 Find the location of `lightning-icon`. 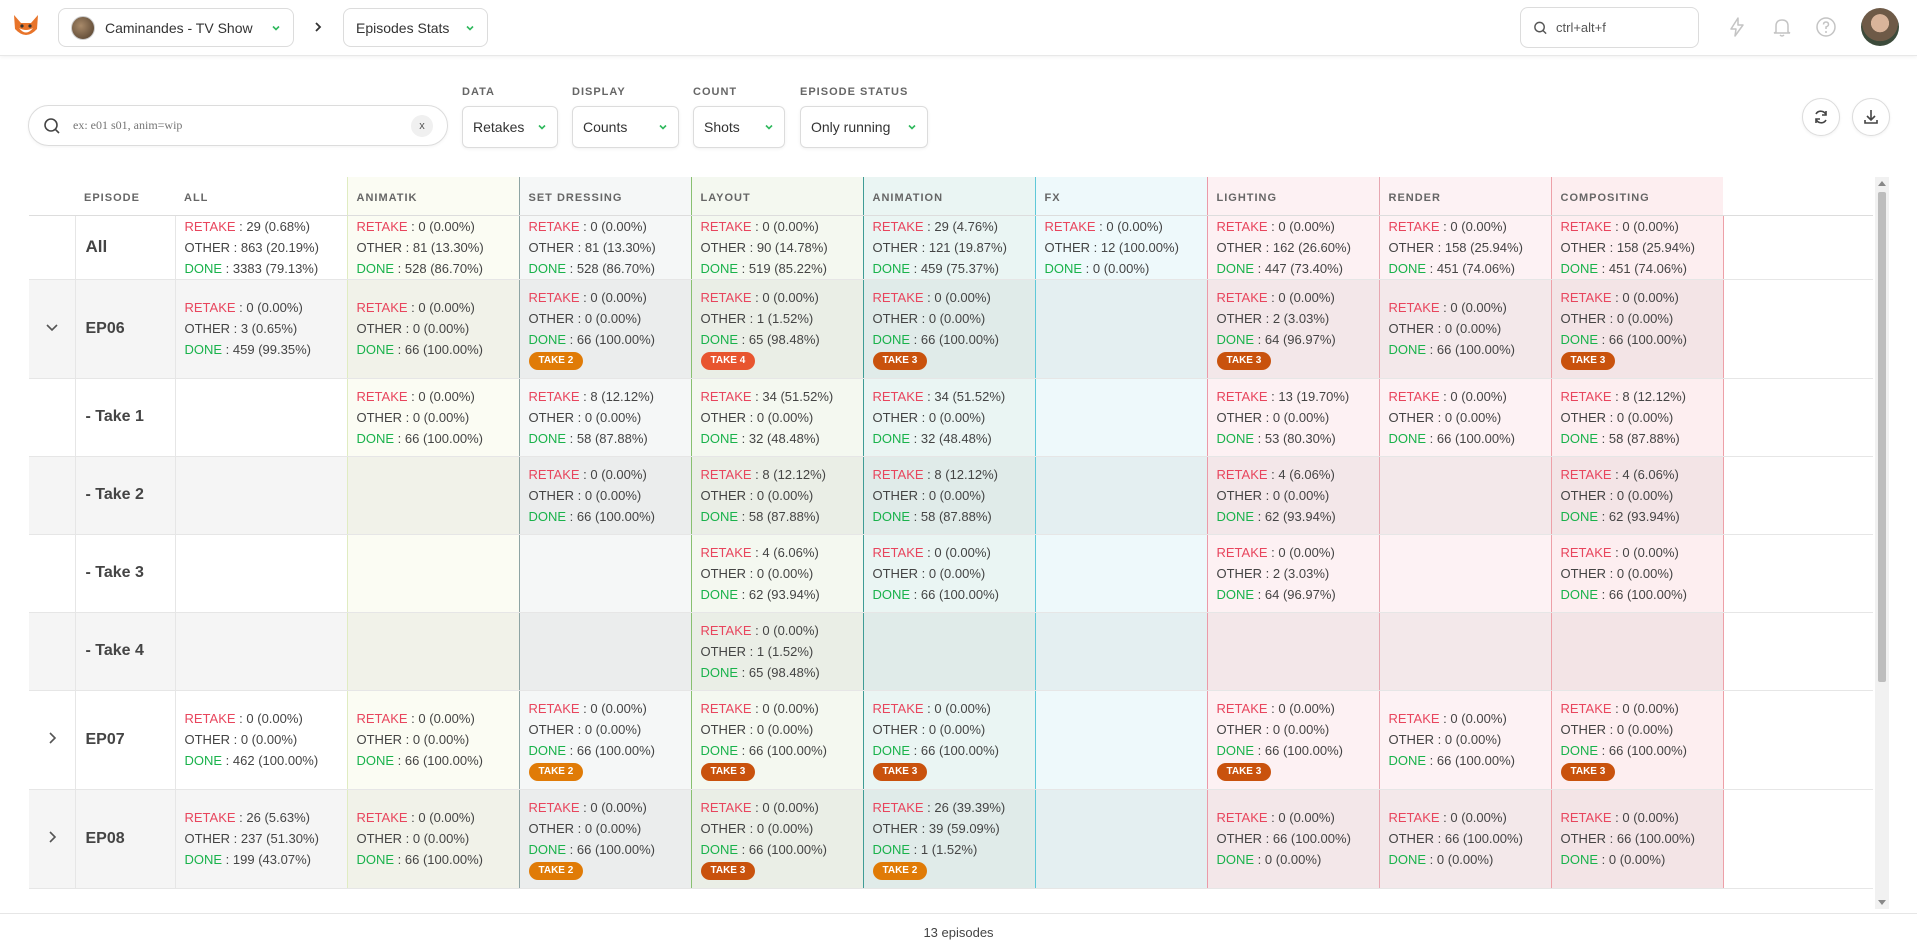

lightning-icon is located at coordinates (1737, 27).